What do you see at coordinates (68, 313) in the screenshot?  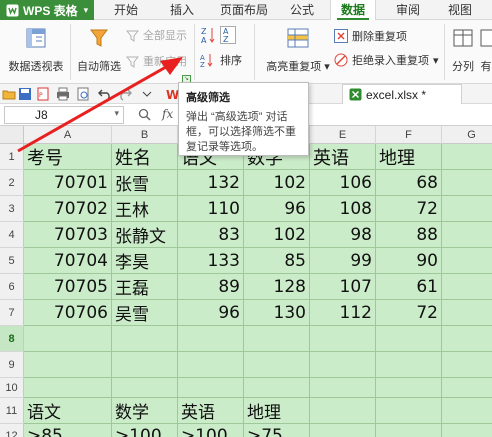 I see `data-cell: 70706` at bounding box center [68, 313].